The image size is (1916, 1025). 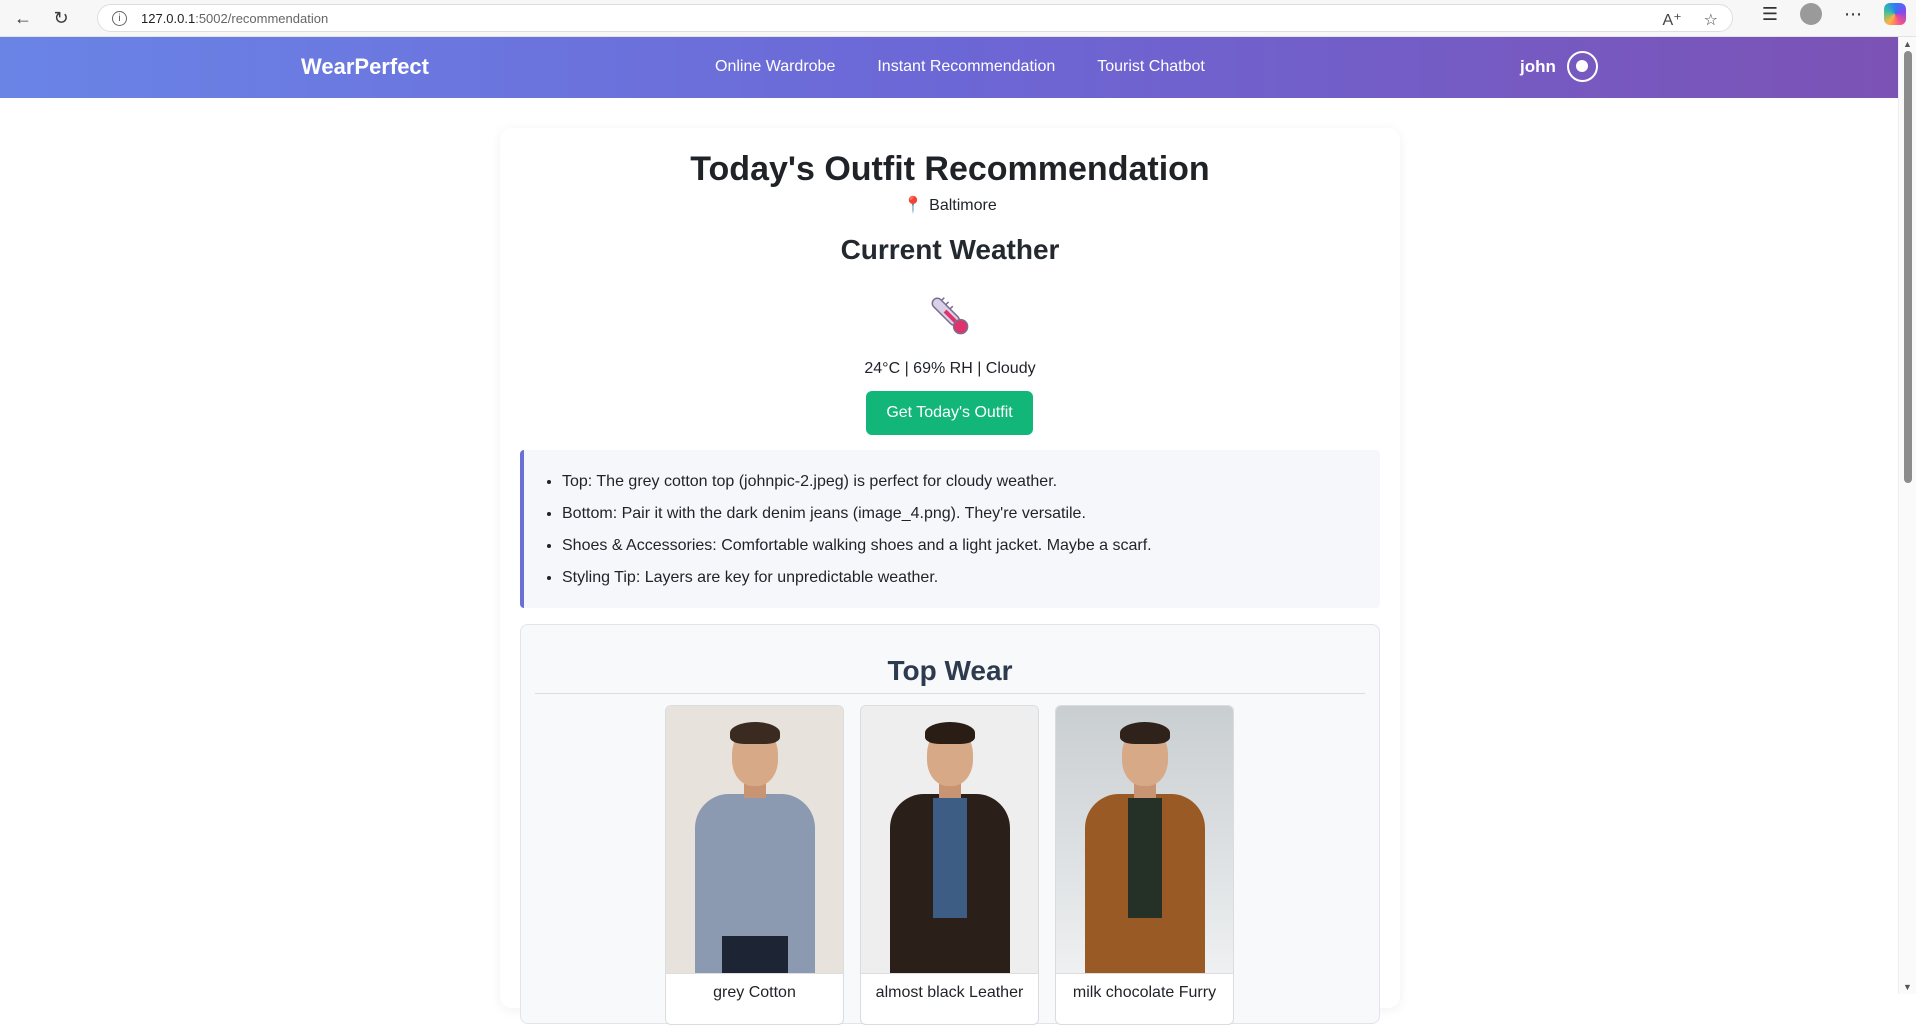 I want to click on weather-title: Current Weather, so click(x=950, y=249).